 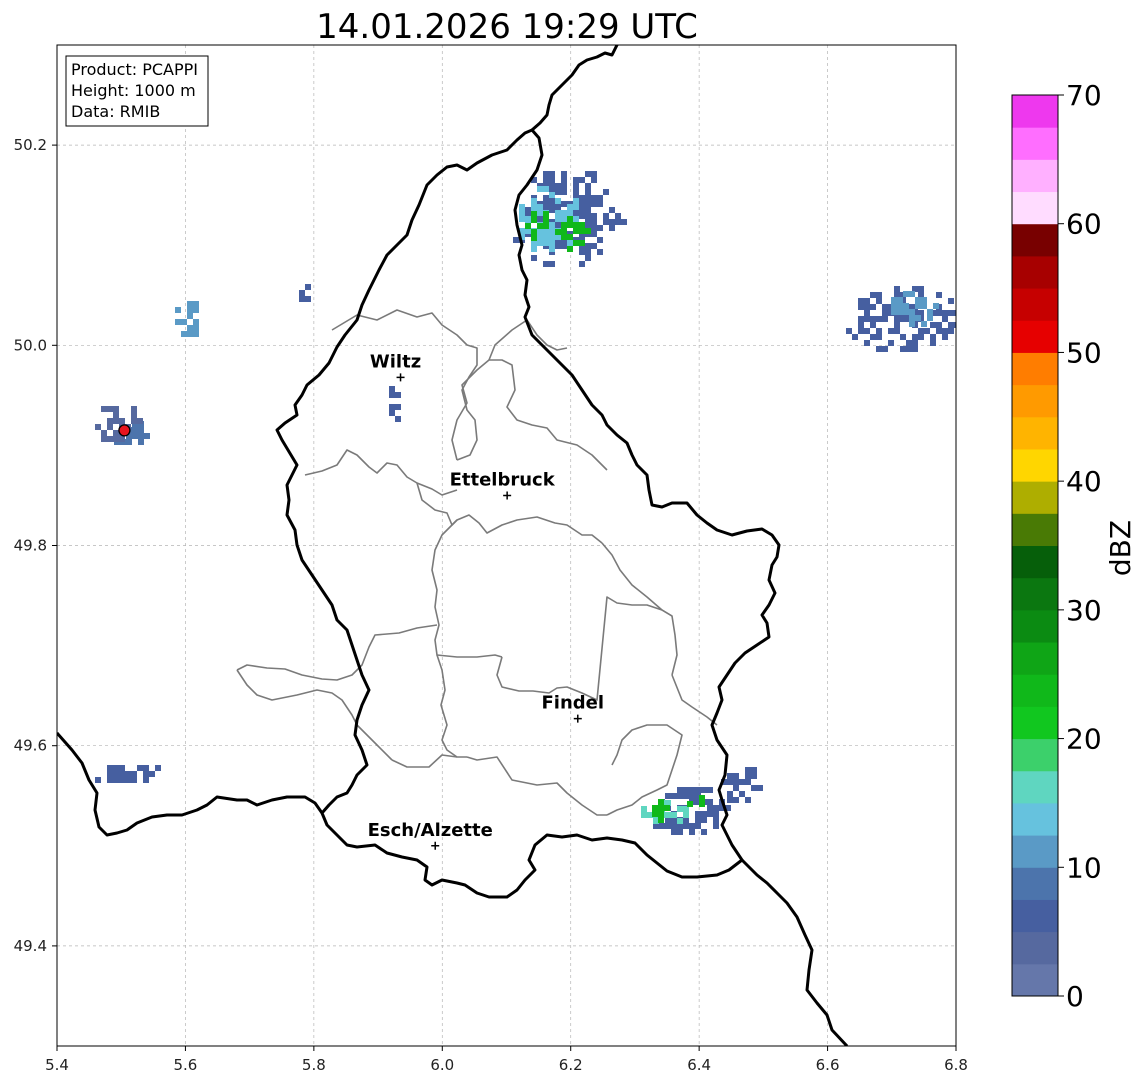 I want to click on x-tick-label: 5.4, so click(x=57, y=1065).